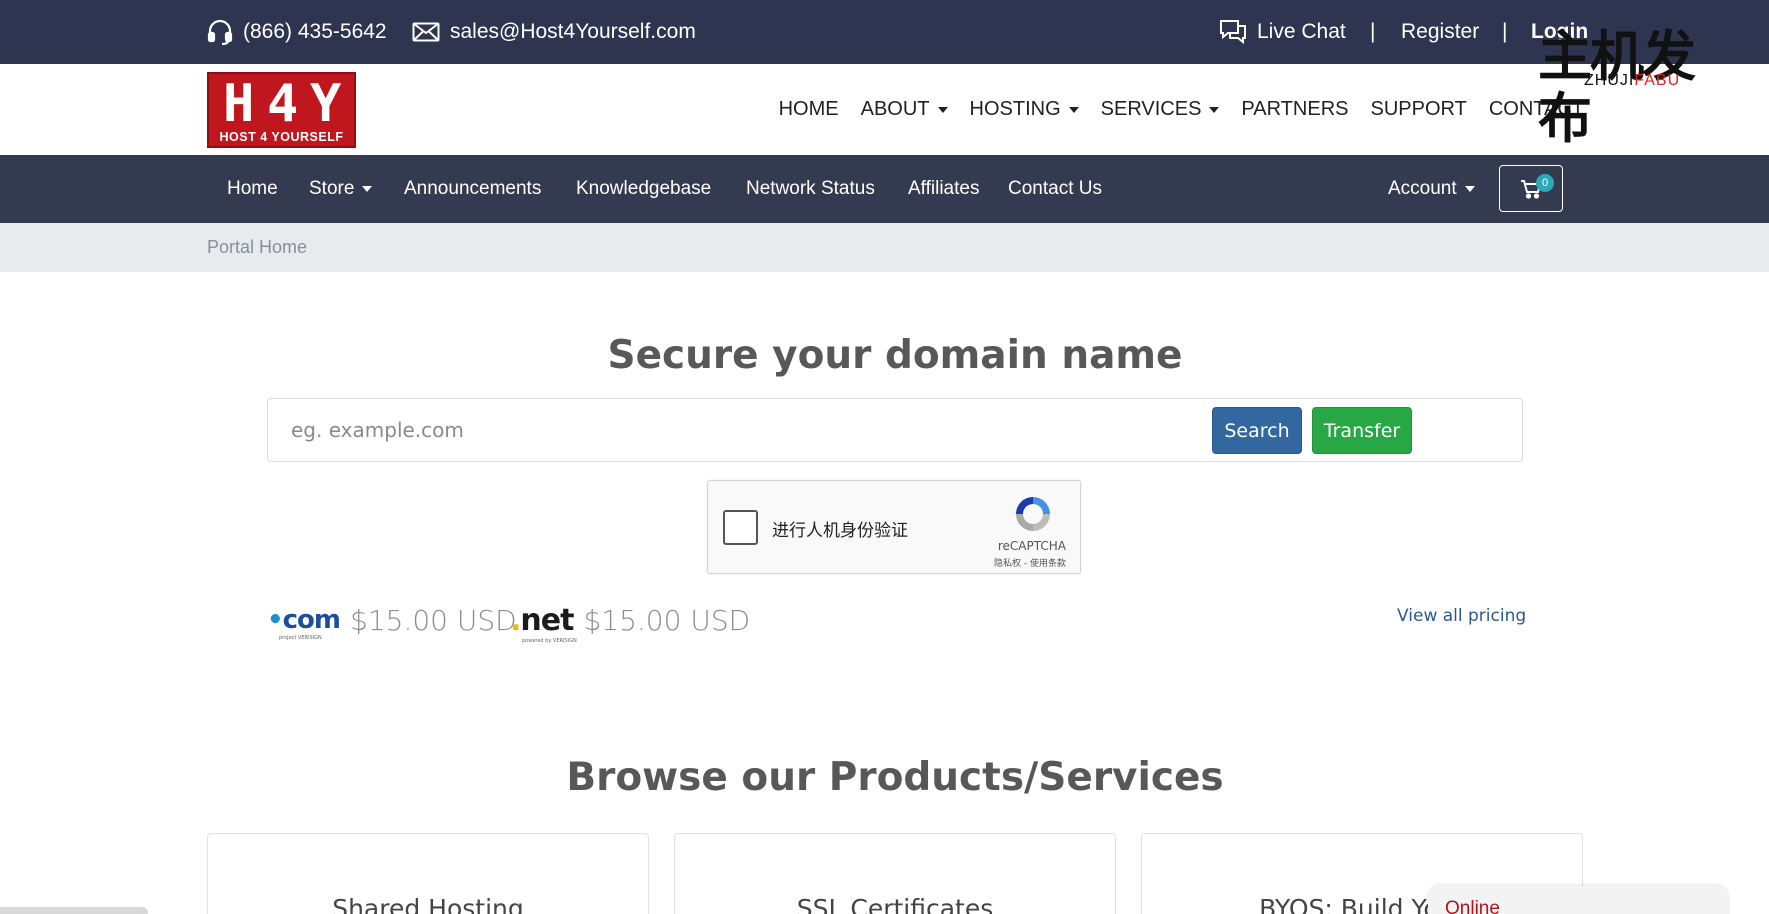 This screenshot has height=914, width=1769. What do you see at coordinates (884, 247) in the screenshot?
I see `breadcrumb: Portal Home` at bounding box center [884, 247].